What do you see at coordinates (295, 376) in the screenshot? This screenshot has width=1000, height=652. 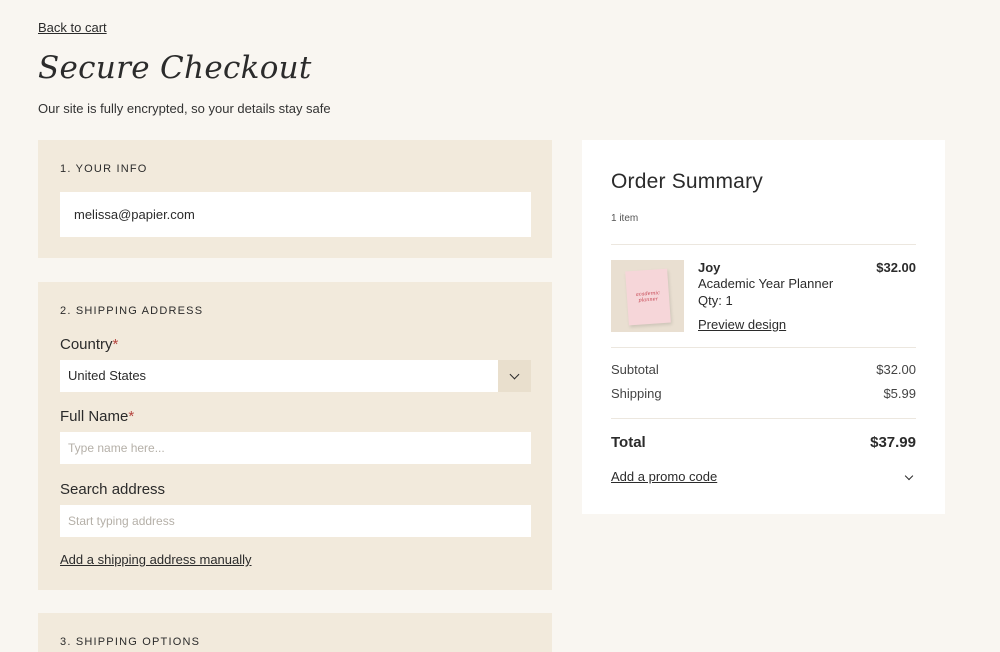 I see `country-select: United States` at bounding box center [295, 376].